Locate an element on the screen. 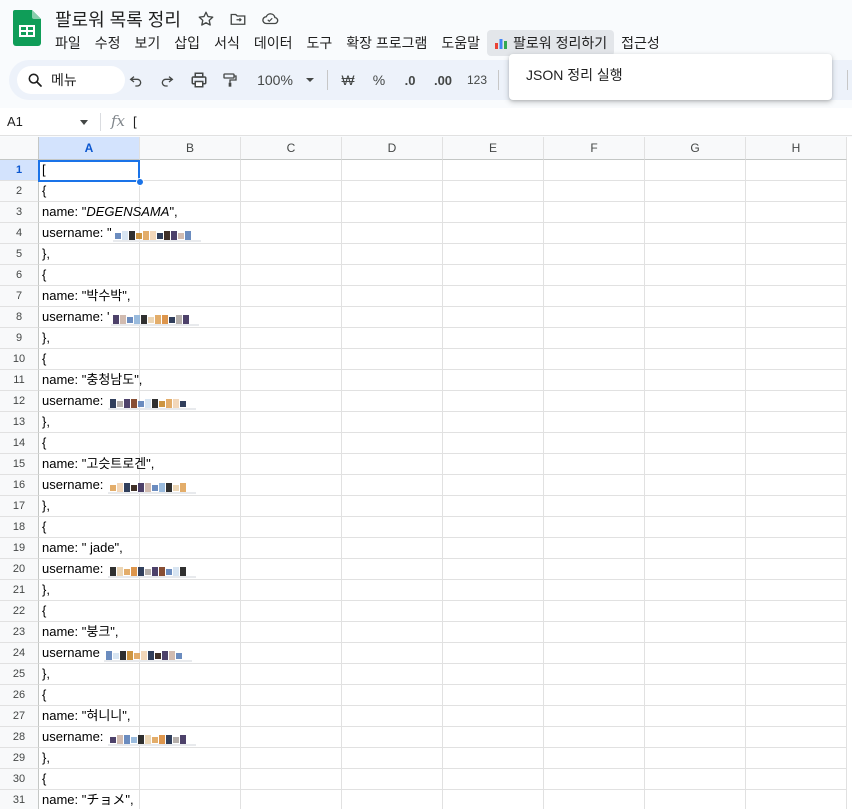 The width and height of the screenshot is (852, 809). cell-c2 is located at coordinates (291, 191).